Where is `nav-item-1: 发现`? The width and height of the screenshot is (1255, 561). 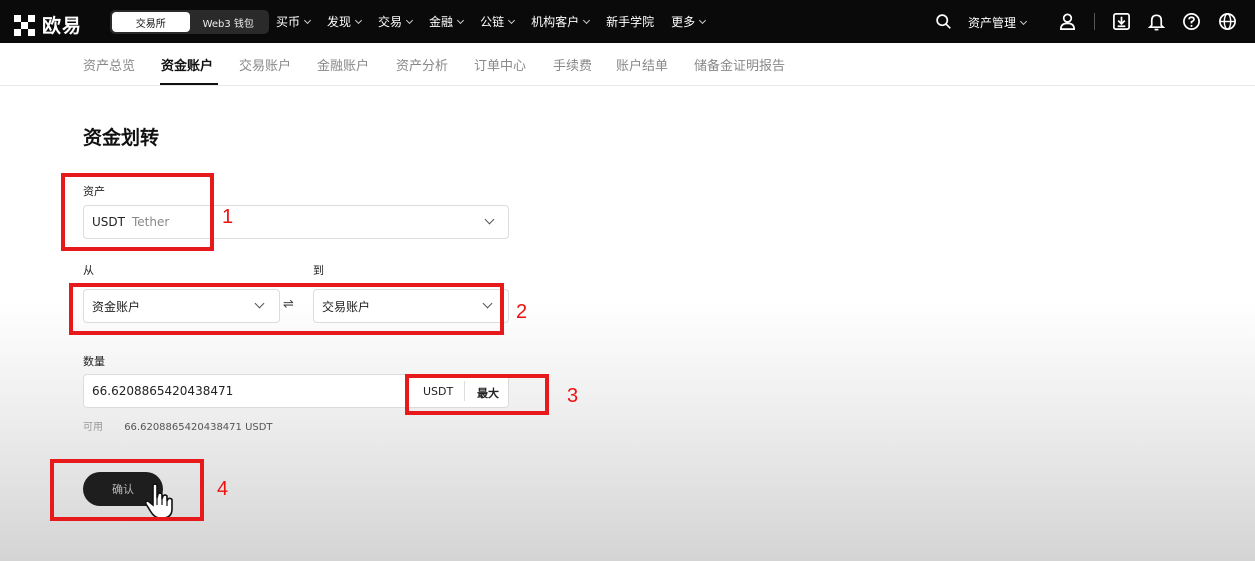 nav-item-1: 发现 is located at coordinates (345, 21).